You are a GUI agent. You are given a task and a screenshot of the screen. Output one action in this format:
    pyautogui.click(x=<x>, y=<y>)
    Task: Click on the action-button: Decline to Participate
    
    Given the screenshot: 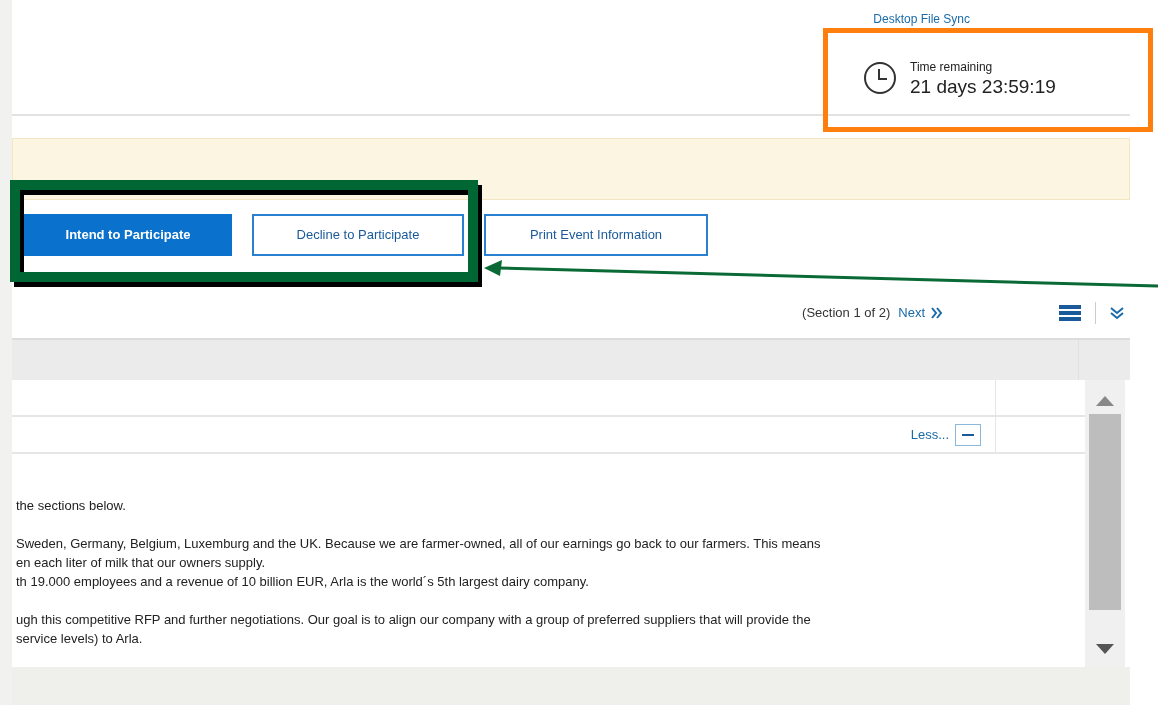 What is the action you would take?
    pyautogui.click(x=358, y=235)
    